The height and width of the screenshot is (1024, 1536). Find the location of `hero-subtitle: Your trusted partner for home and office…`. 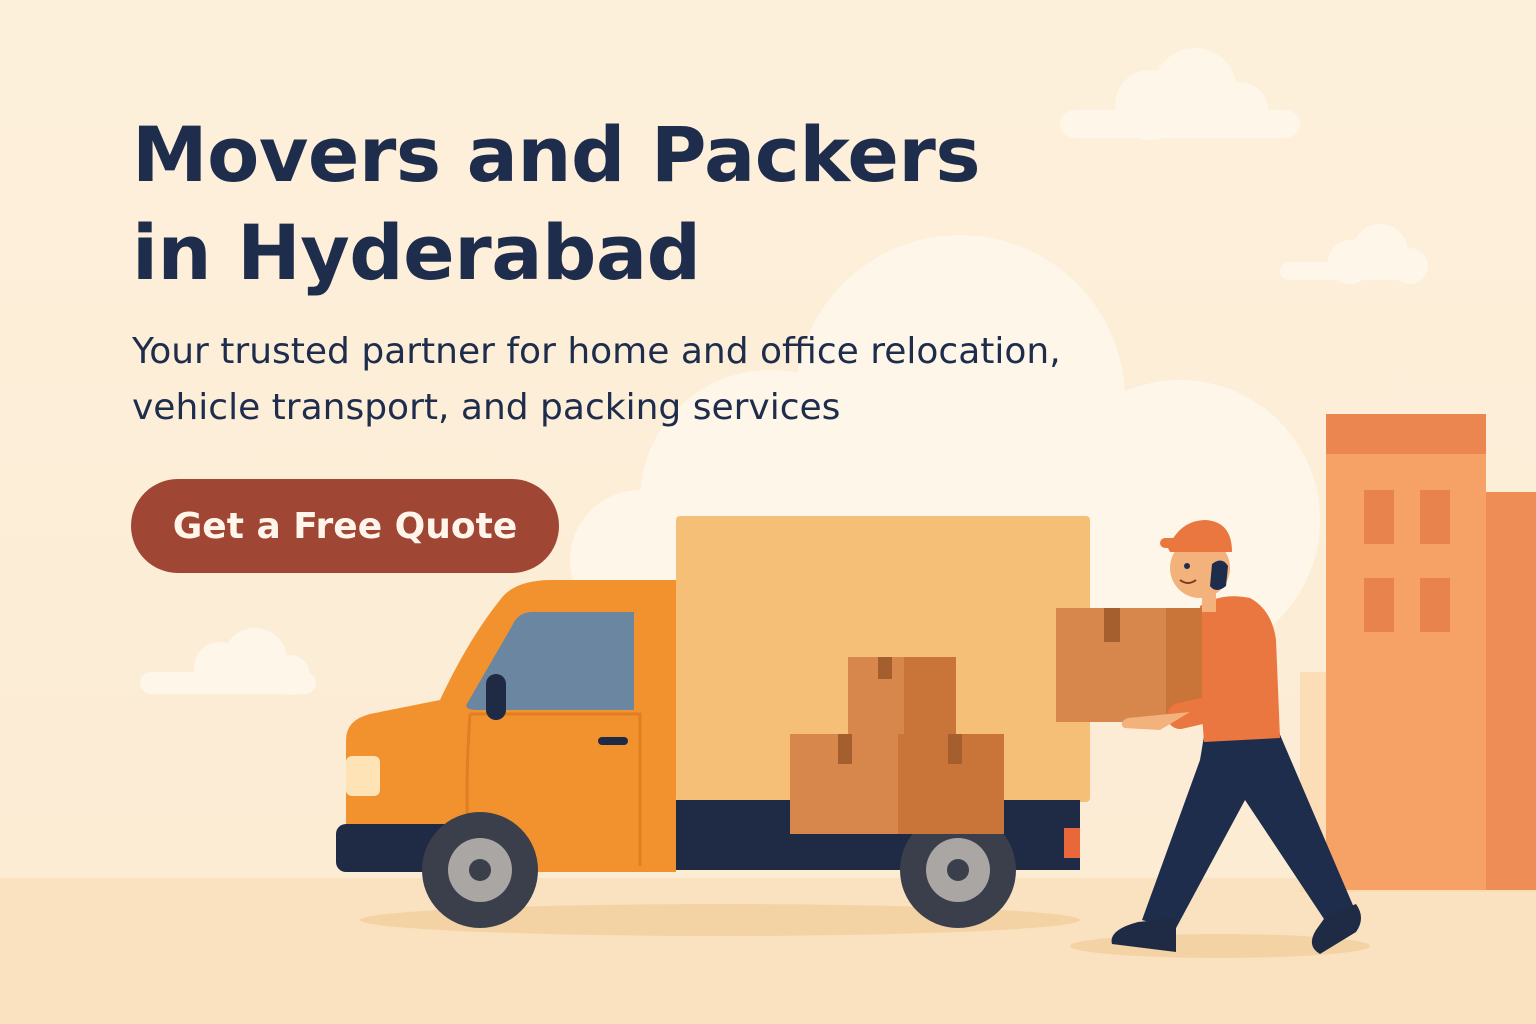

hero-subtitle: Your trusted partner for home and office… is located at coordinates (596, 380).